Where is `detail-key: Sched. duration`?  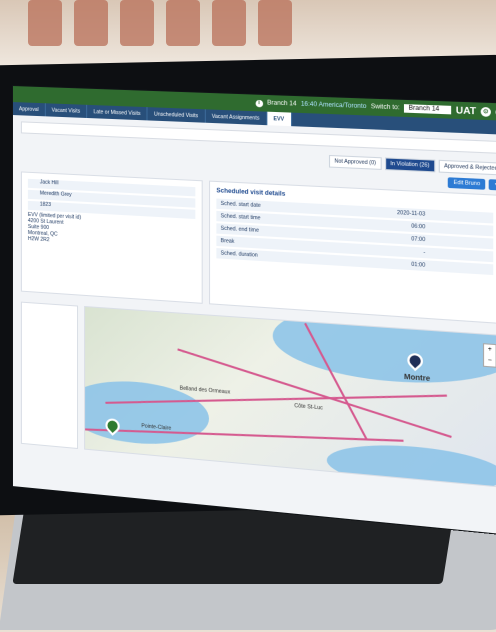 detail-key: Sched. duration is located at coordinates (239, 254).